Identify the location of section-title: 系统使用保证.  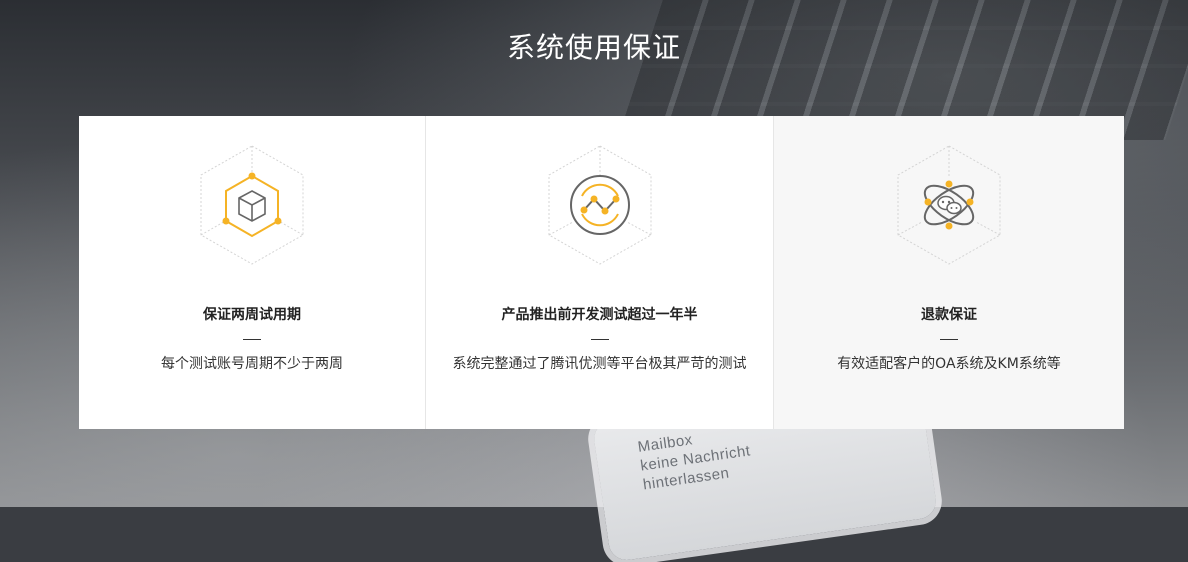
(593, 47).